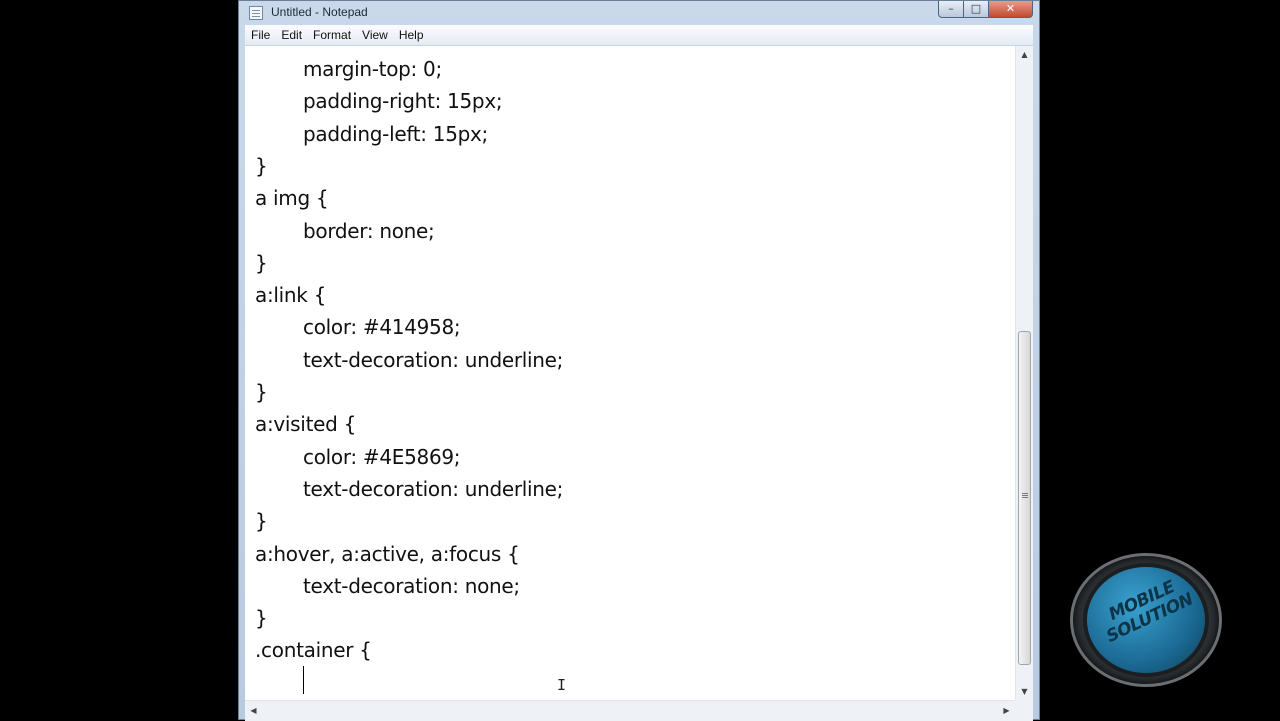 The image size is (1280, 721). I want to click on window-title: Untitled - Notepad, so click(319, 12).